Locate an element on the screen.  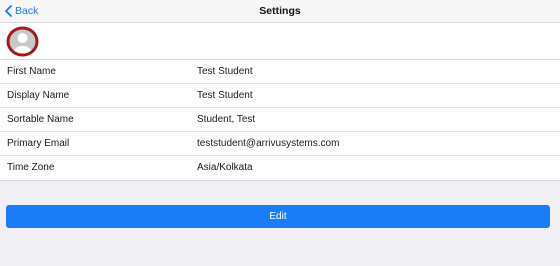
field-value: Student, Test is located at coordinates (226, 119).